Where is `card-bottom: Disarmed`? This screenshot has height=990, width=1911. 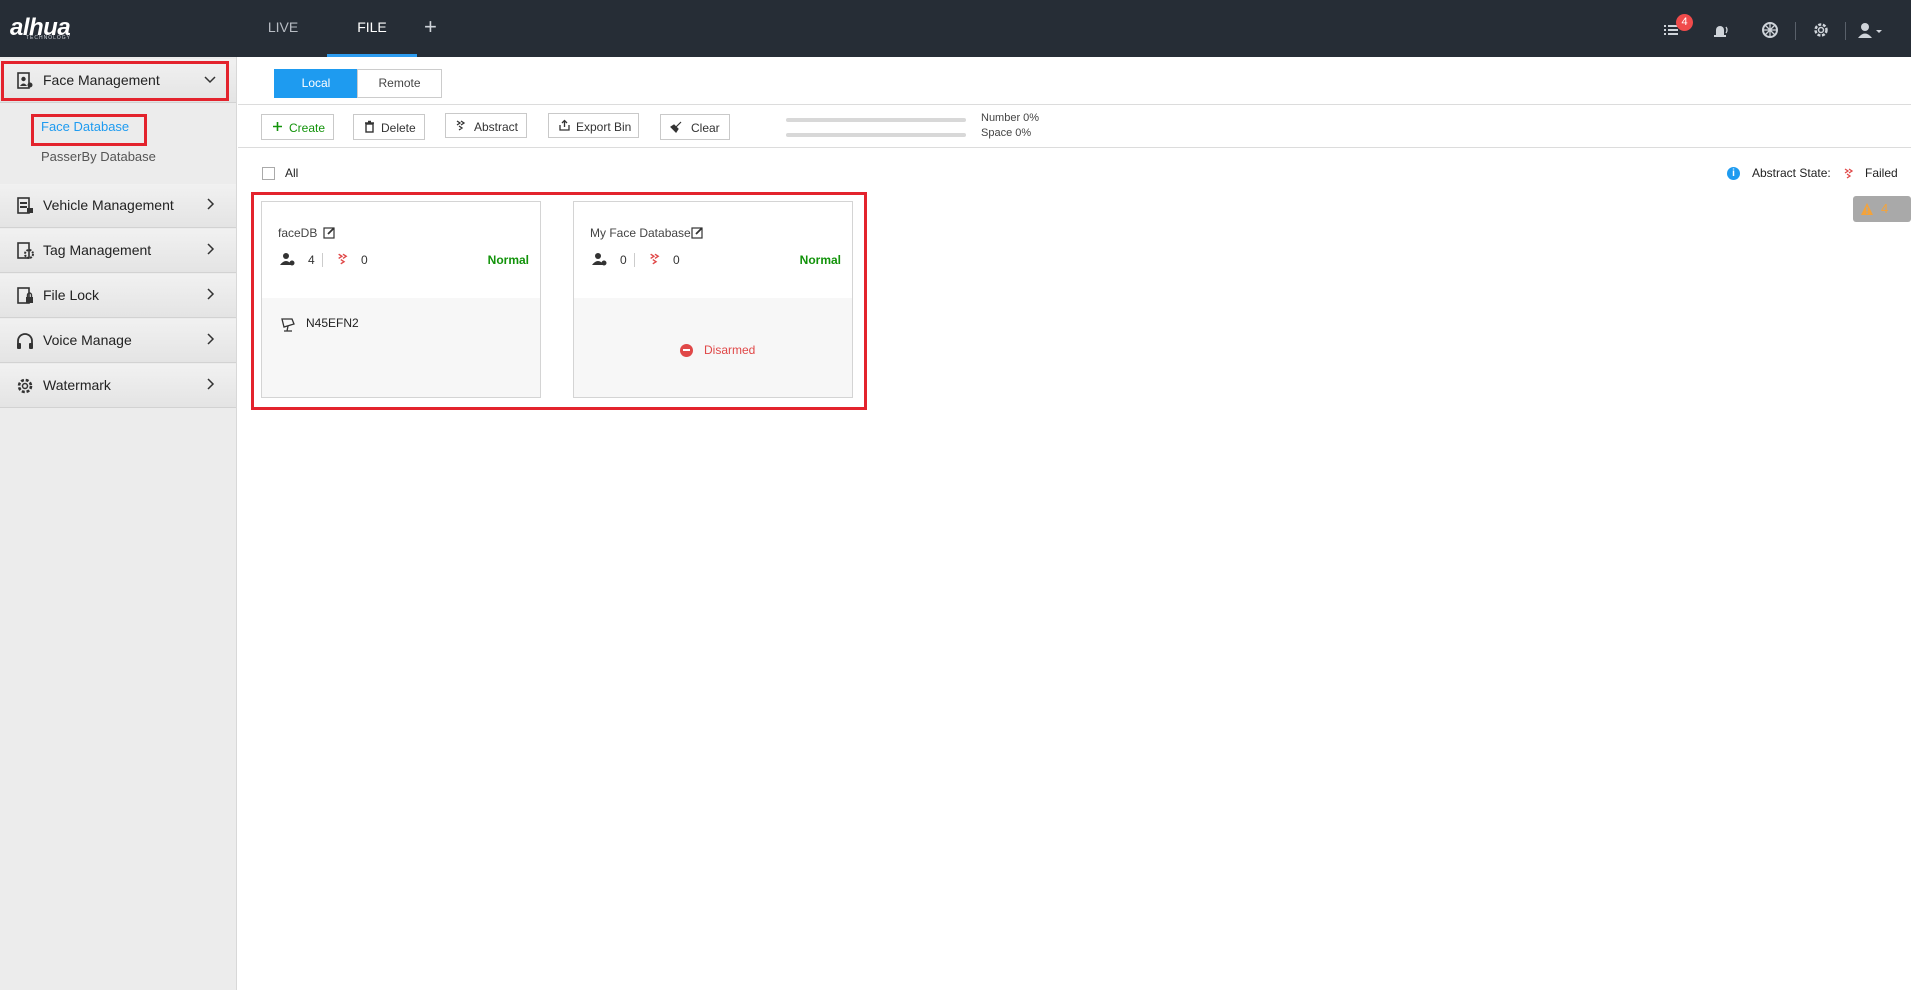
card-bottom: Disarmed is located at coordinates (713, 347).